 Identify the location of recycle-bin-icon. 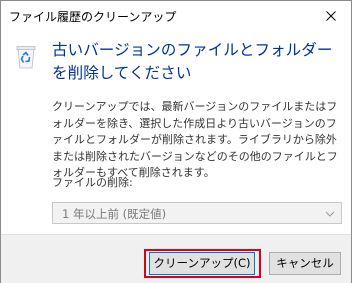
(26, 57).